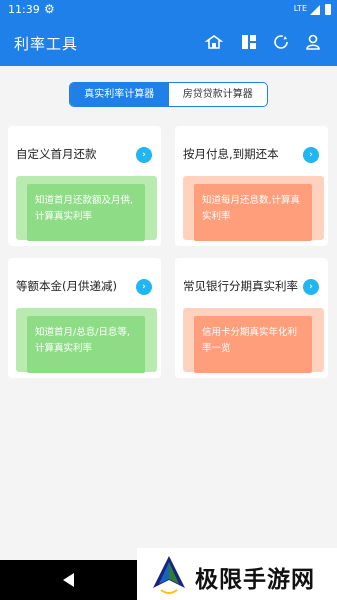 Image resolution: width=337 pixels, height=600 pixels. What do you see at coordinates (281, 42) in the screenshot?
I see `refresh-icon` at bounding box center [281, 42].